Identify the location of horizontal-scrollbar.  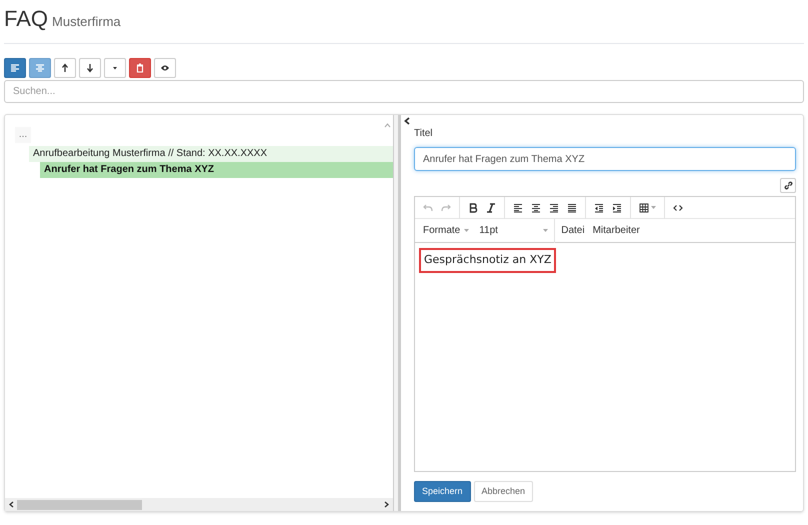
(199, 504).